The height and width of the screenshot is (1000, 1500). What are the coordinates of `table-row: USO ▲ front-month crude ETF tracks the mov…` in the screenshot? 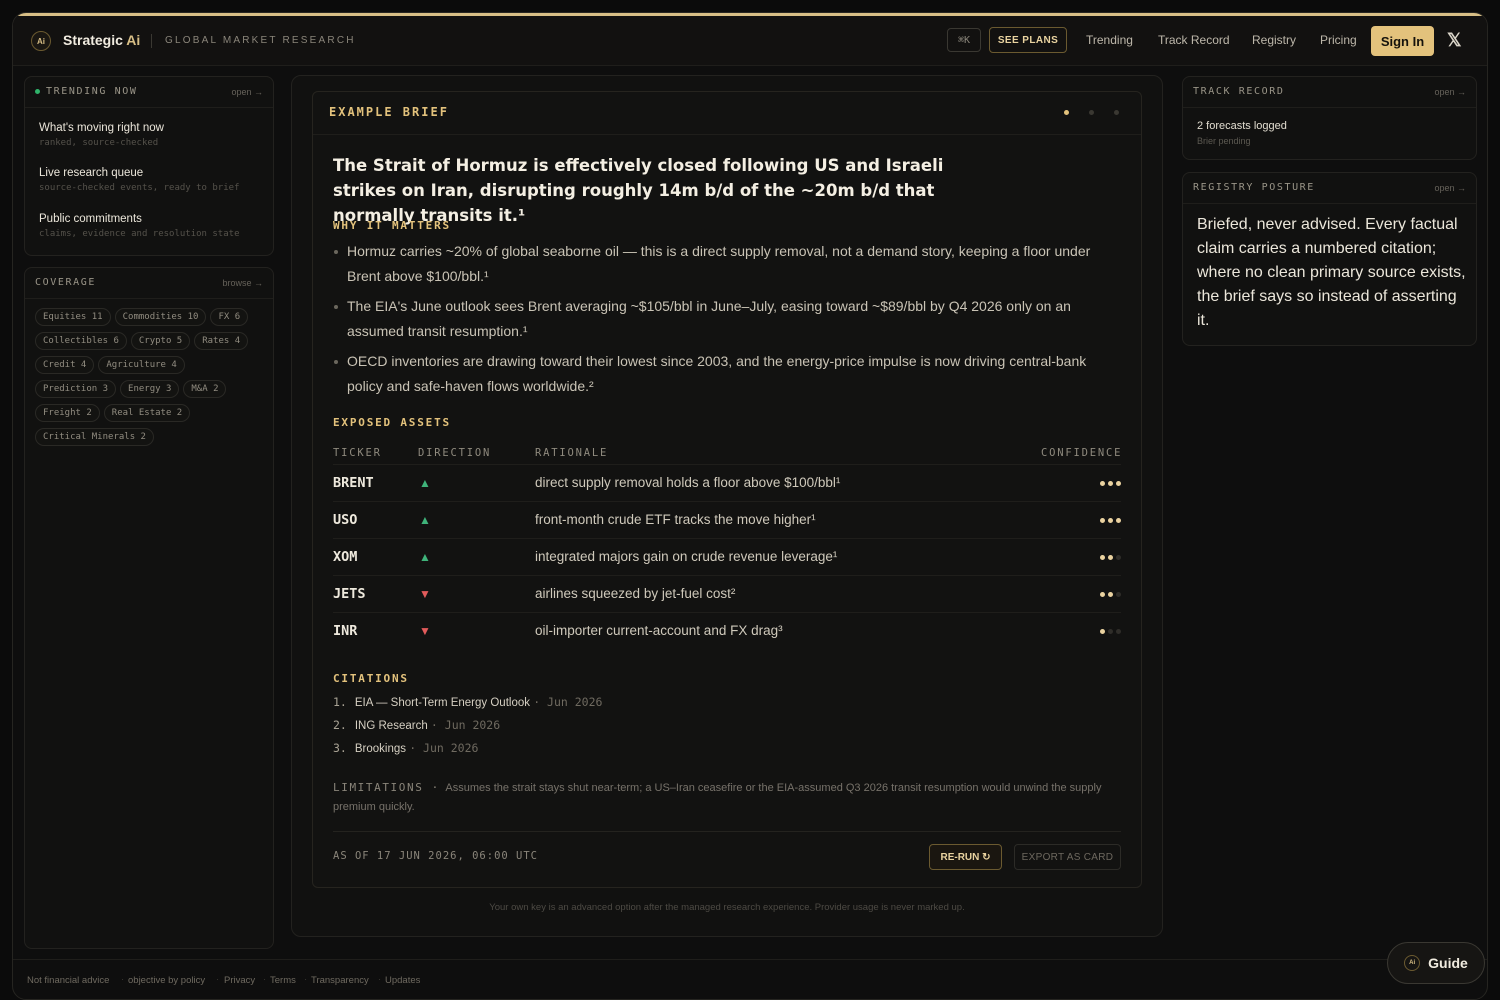 It's located at (727, 519).